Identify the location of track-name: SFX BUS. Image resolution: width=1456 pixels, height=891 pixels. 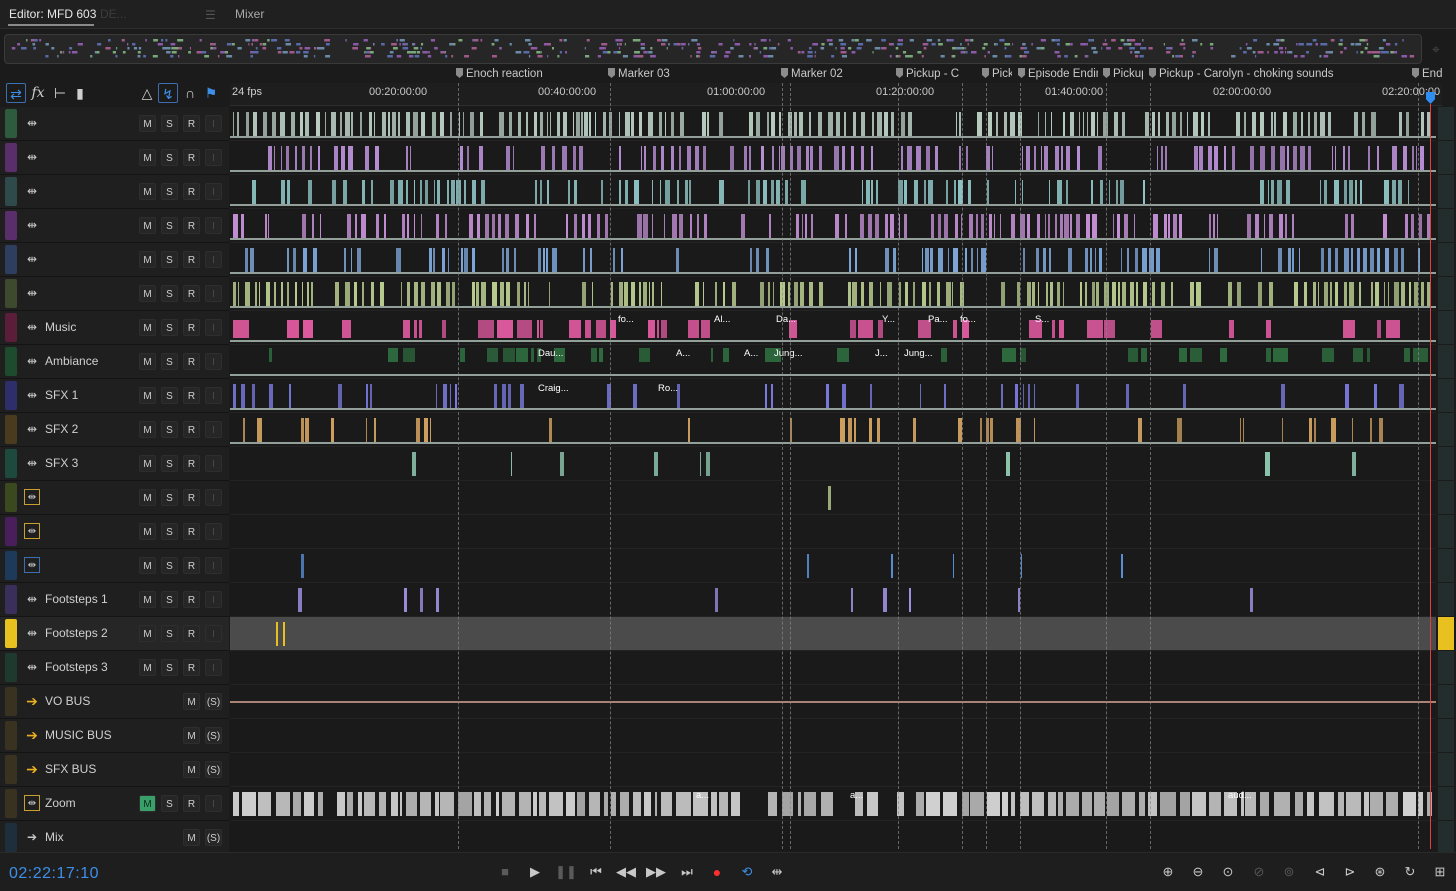
(70, 769).